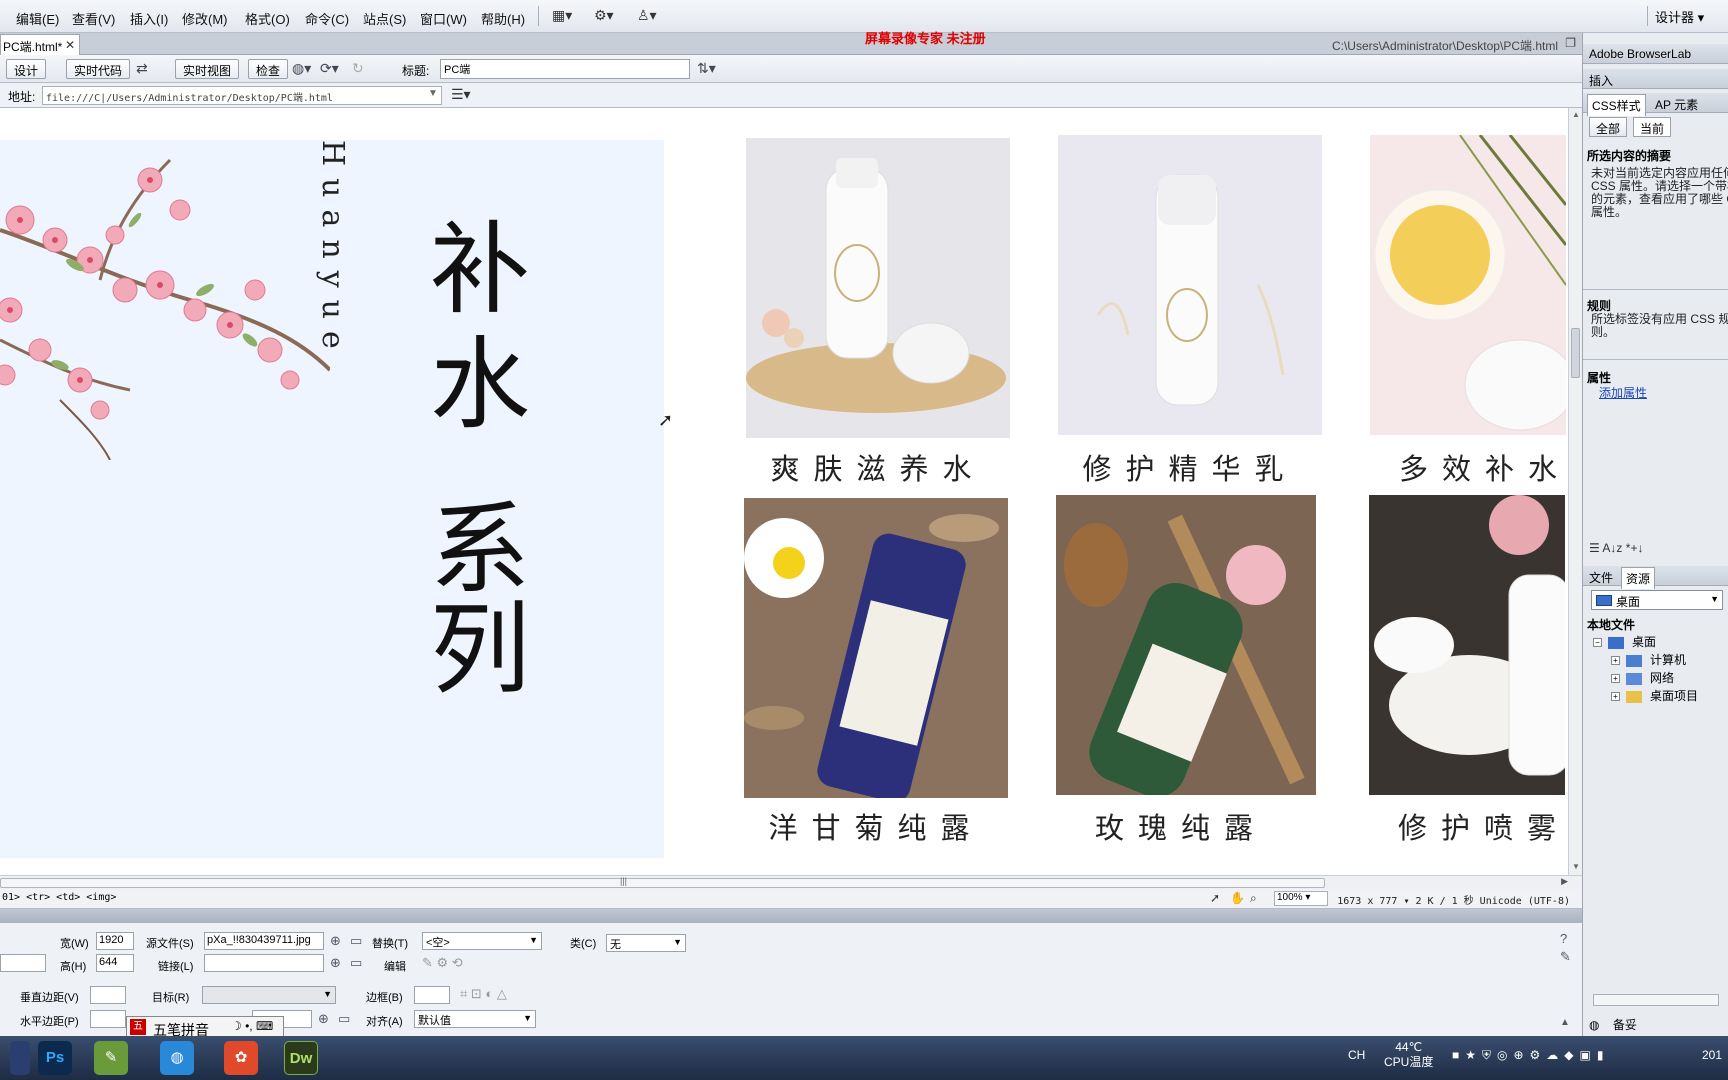 This screenshot has height=1080, width=1728. Describe the element at coordinates (358, 68) in the screenshot. I see `refresh-icon: ↻` at that location.